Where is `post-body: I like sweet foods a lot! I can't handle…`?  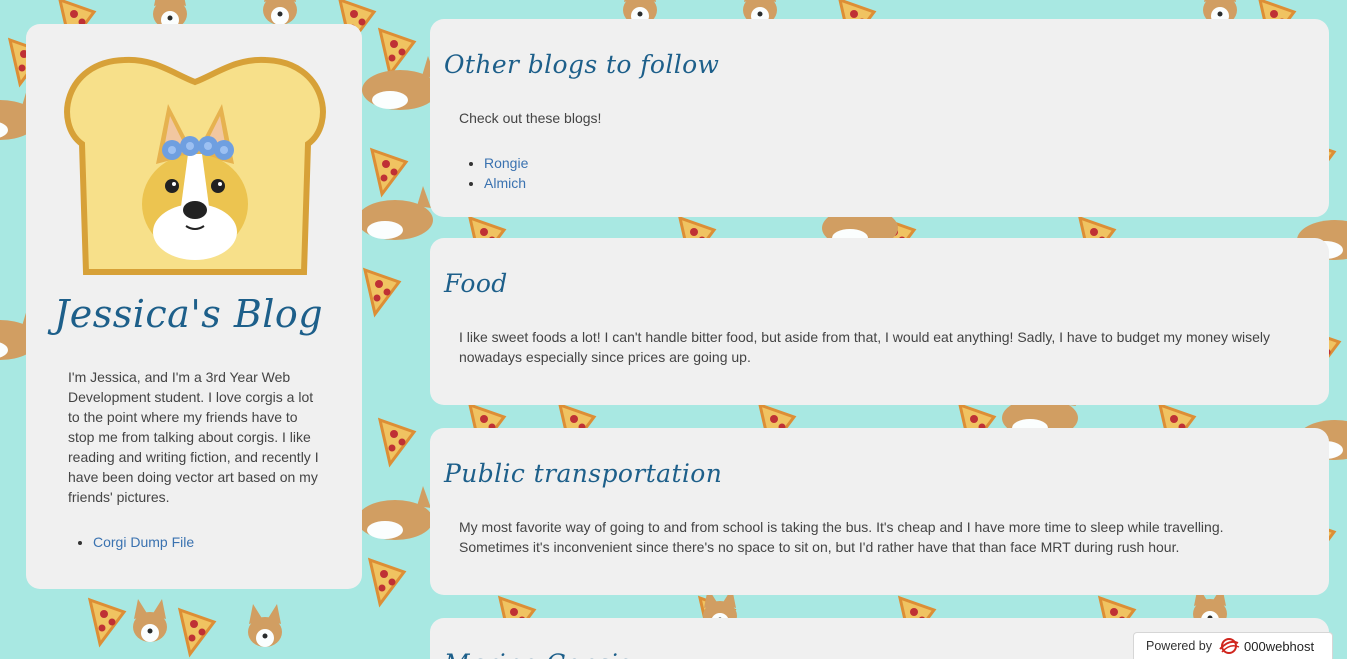
post-body: I like sweet foods a lot! I can't handle… is located at coordinates (864, 347).